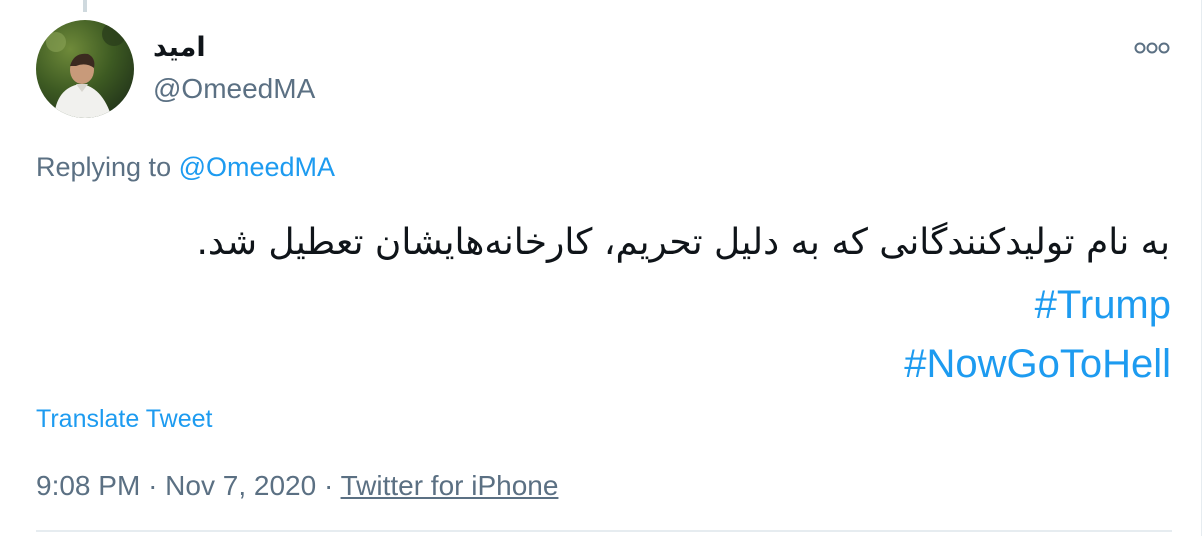 The image size is (1202, 536). I want to click on replying-to-label: Replying to, so click(104, 167).